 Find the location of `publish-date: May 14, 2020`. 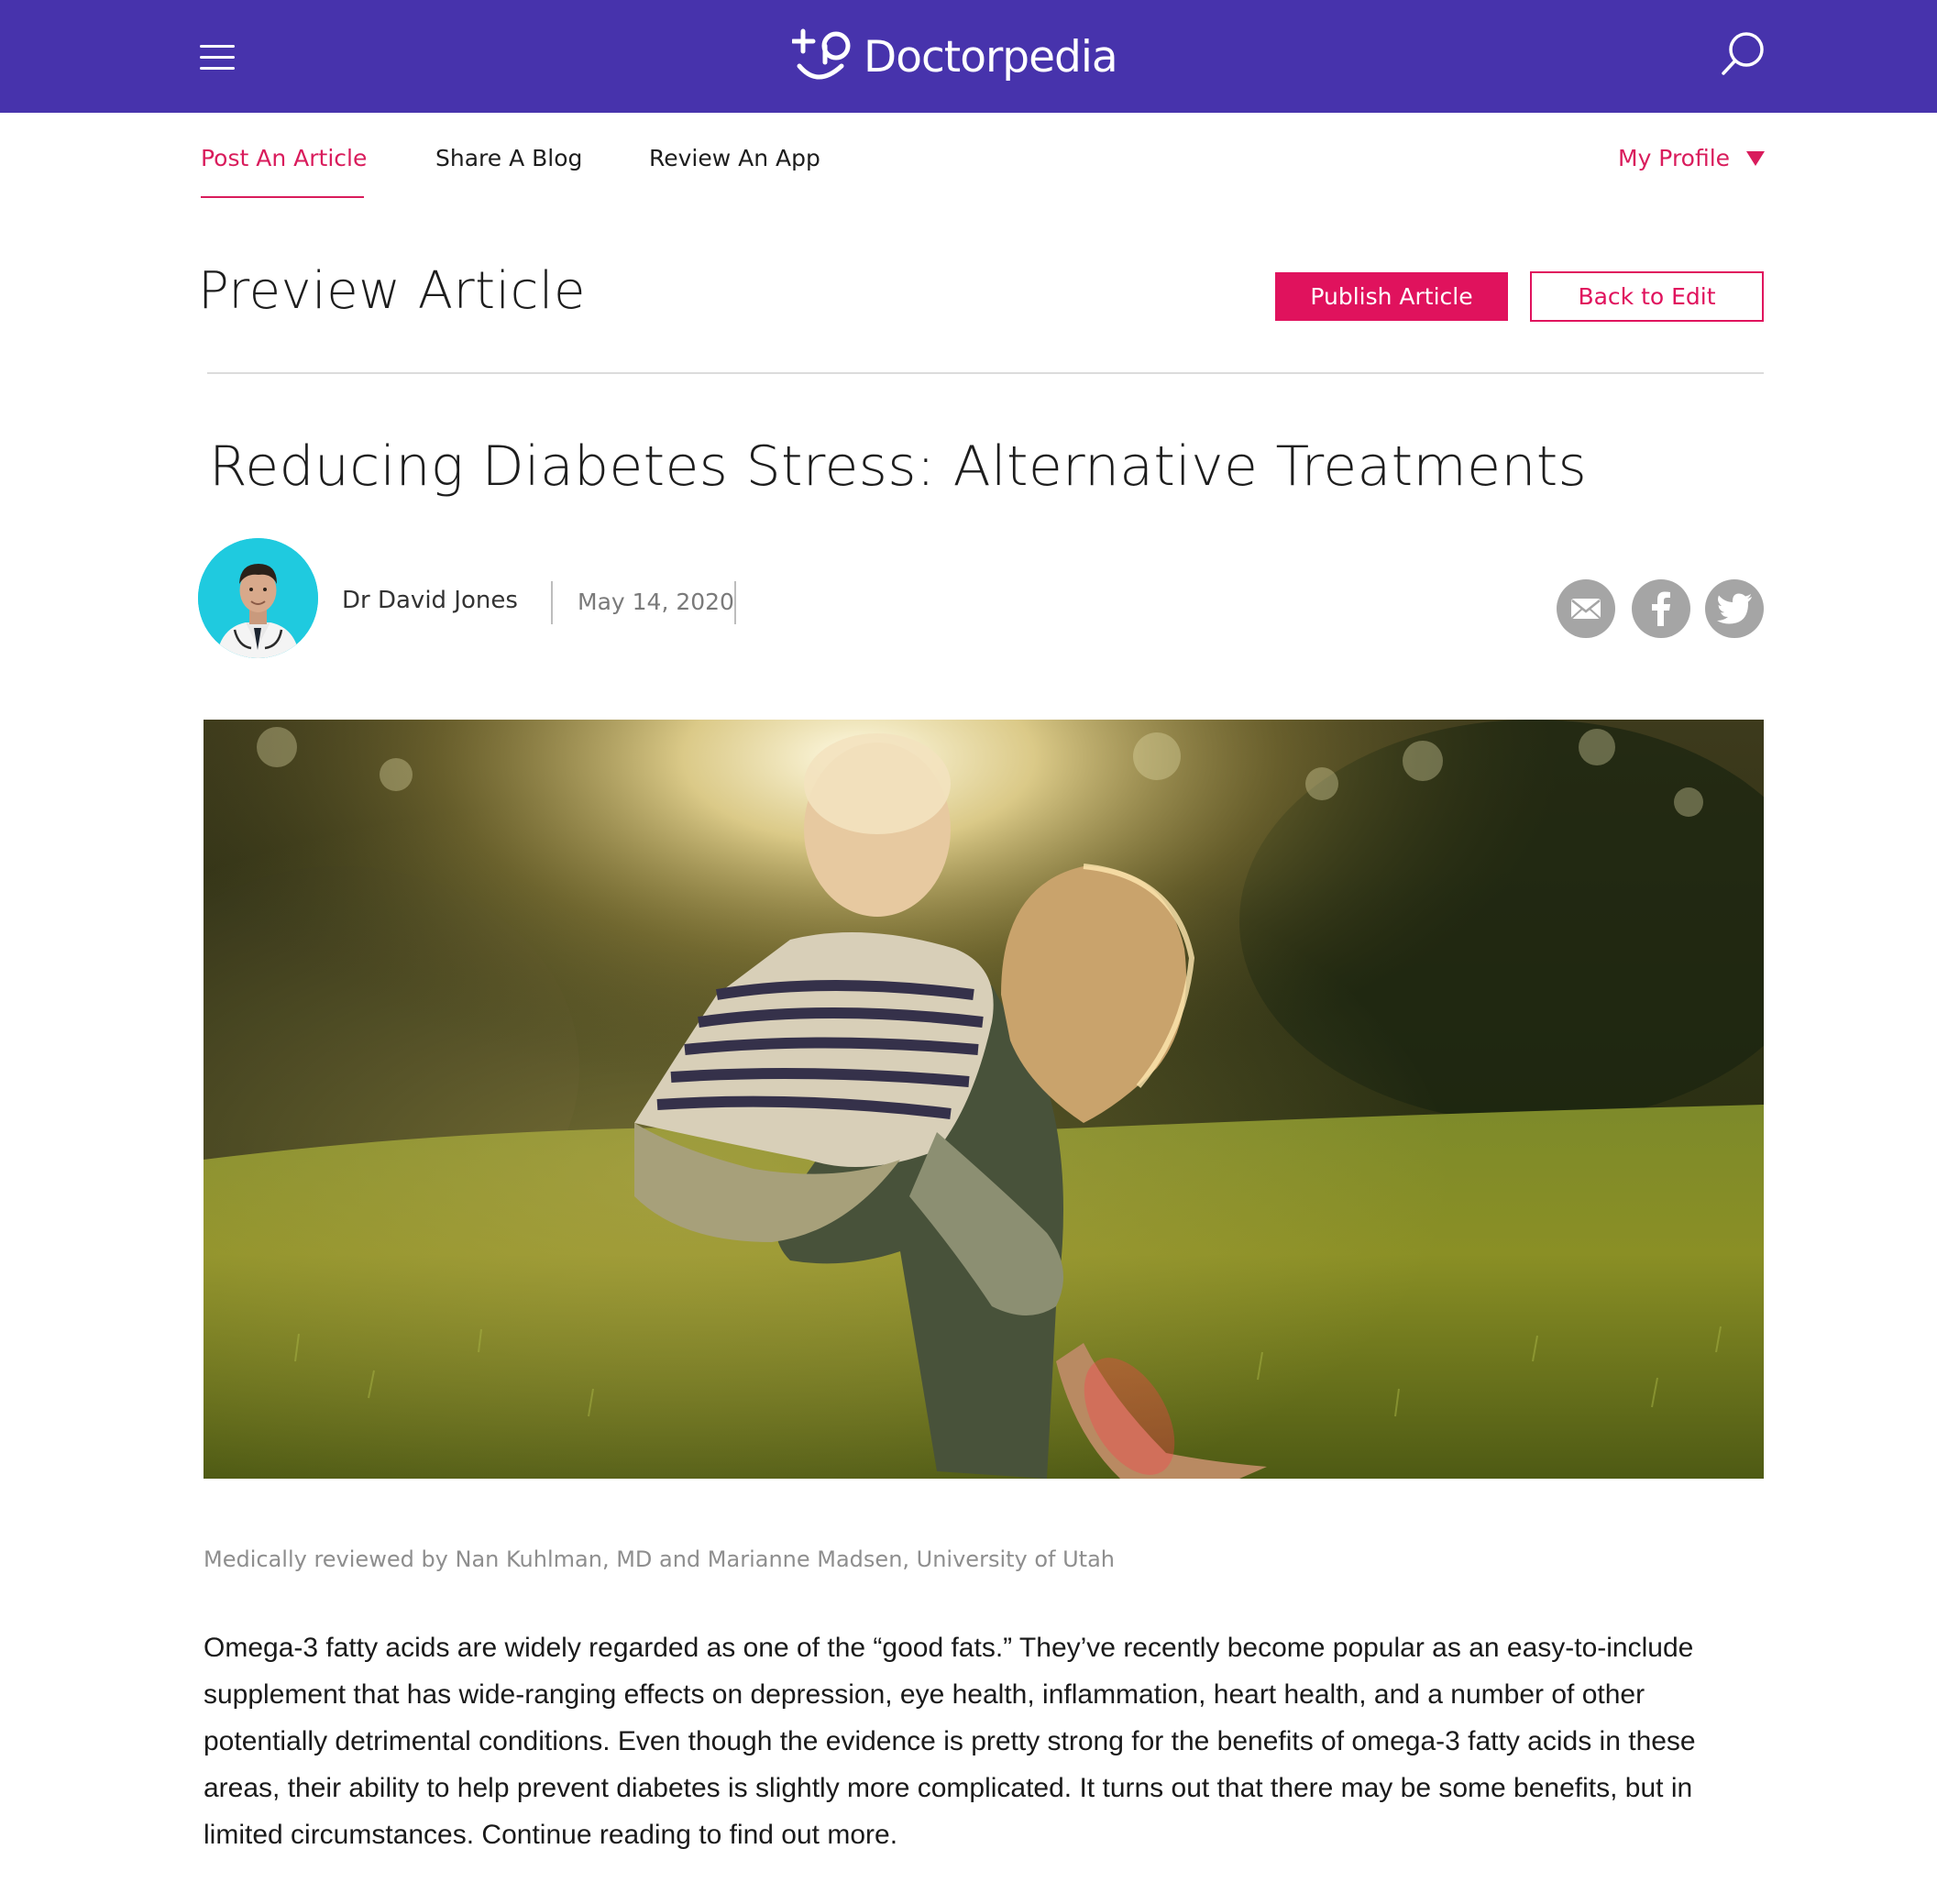

publish-date: May 14, 2020 is located at coordinates (656, 602).